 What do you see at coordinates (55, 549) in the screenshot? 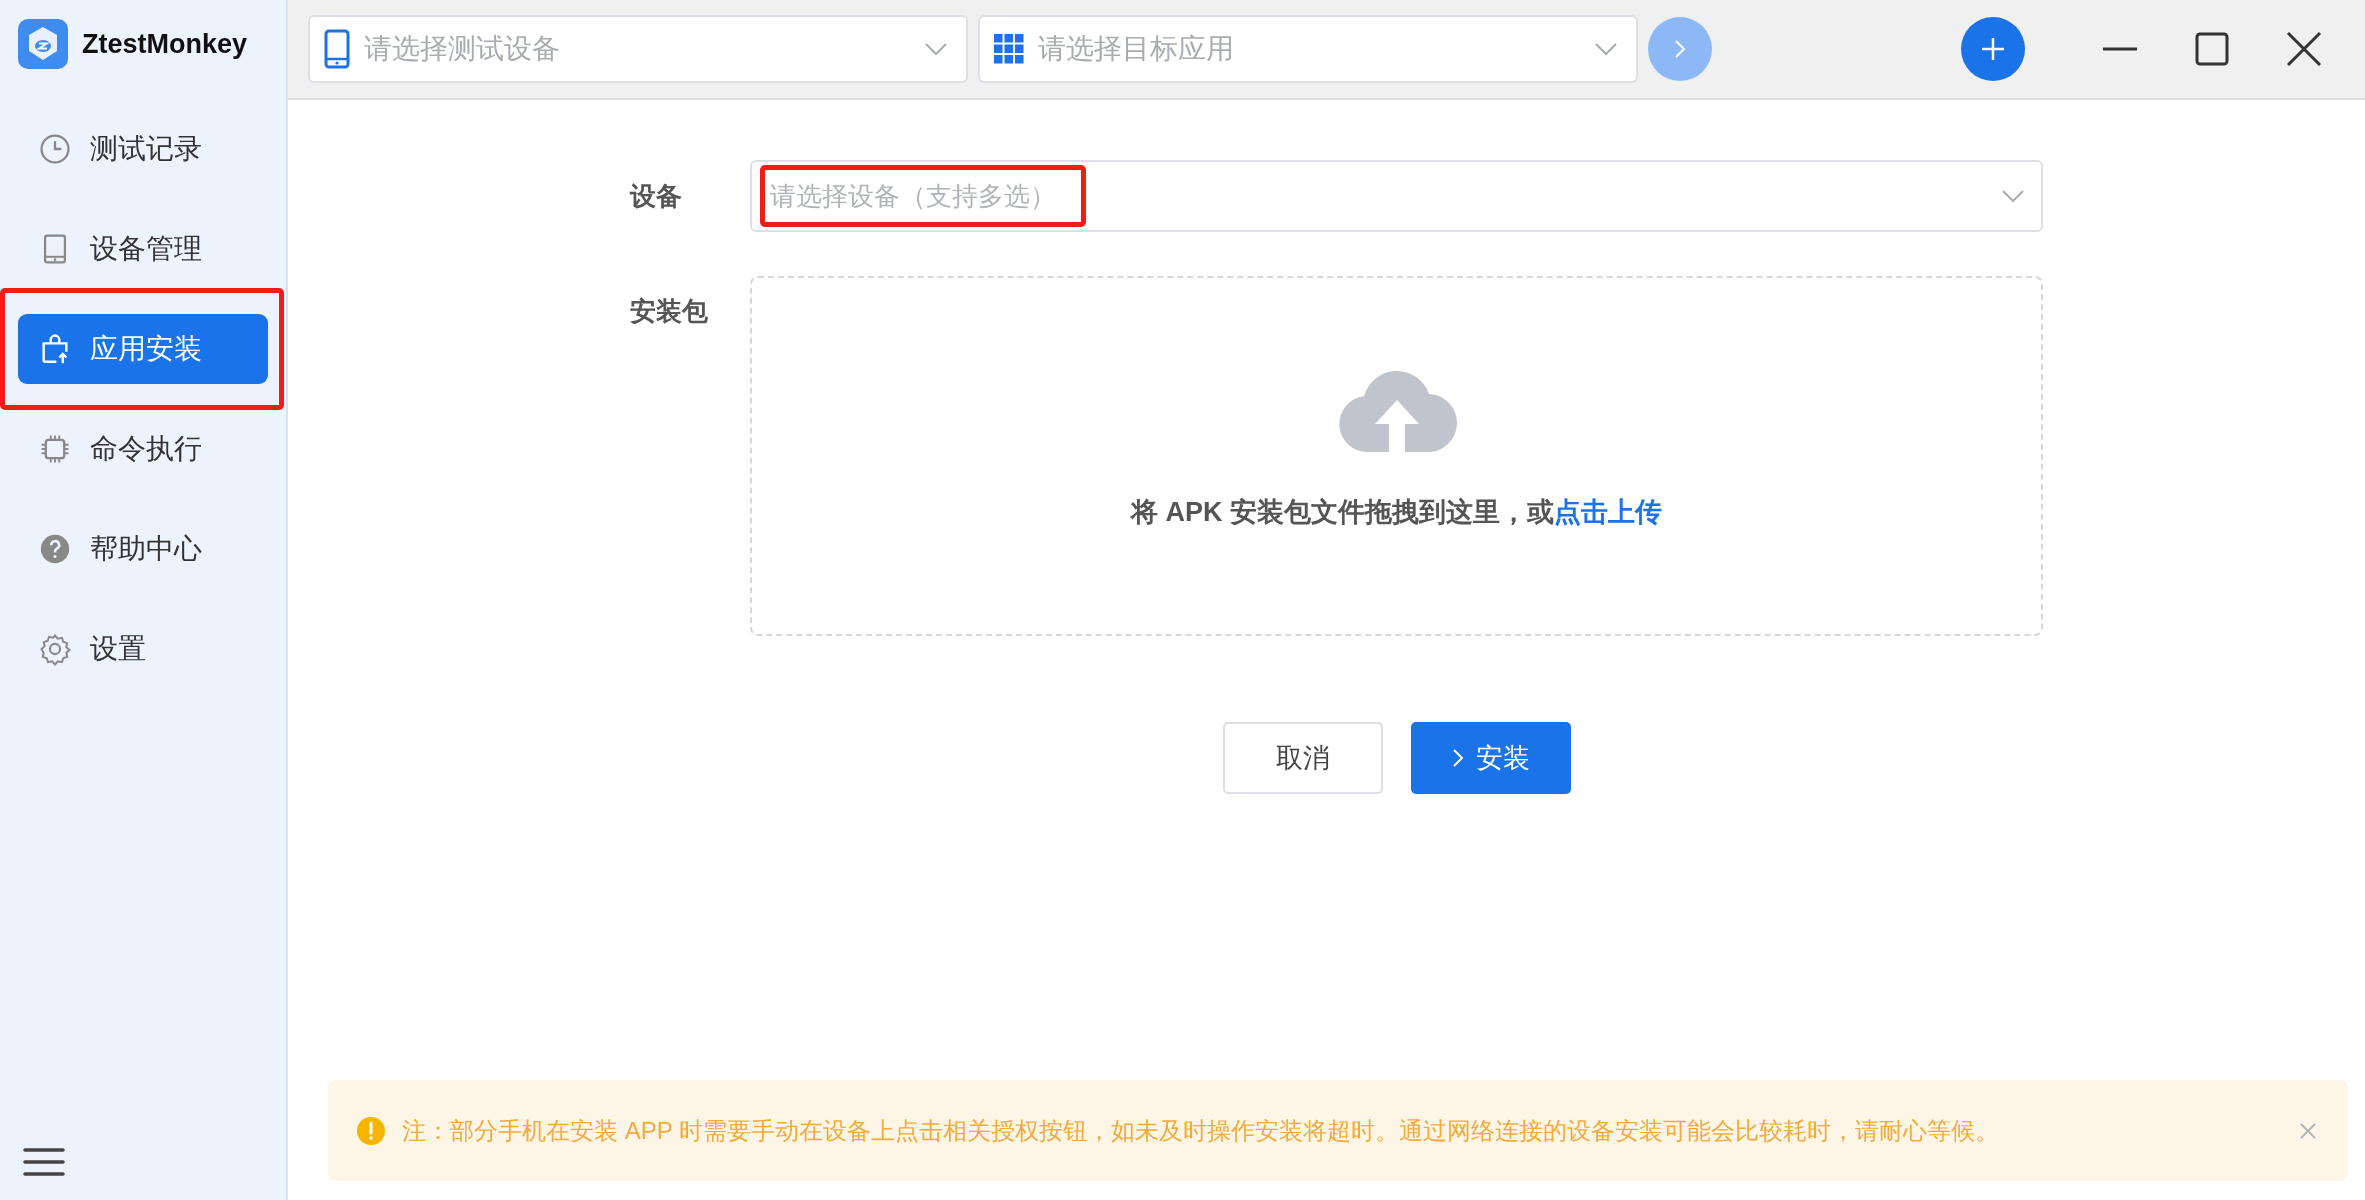
I see `help-icon` at bounding box center [55, 549].